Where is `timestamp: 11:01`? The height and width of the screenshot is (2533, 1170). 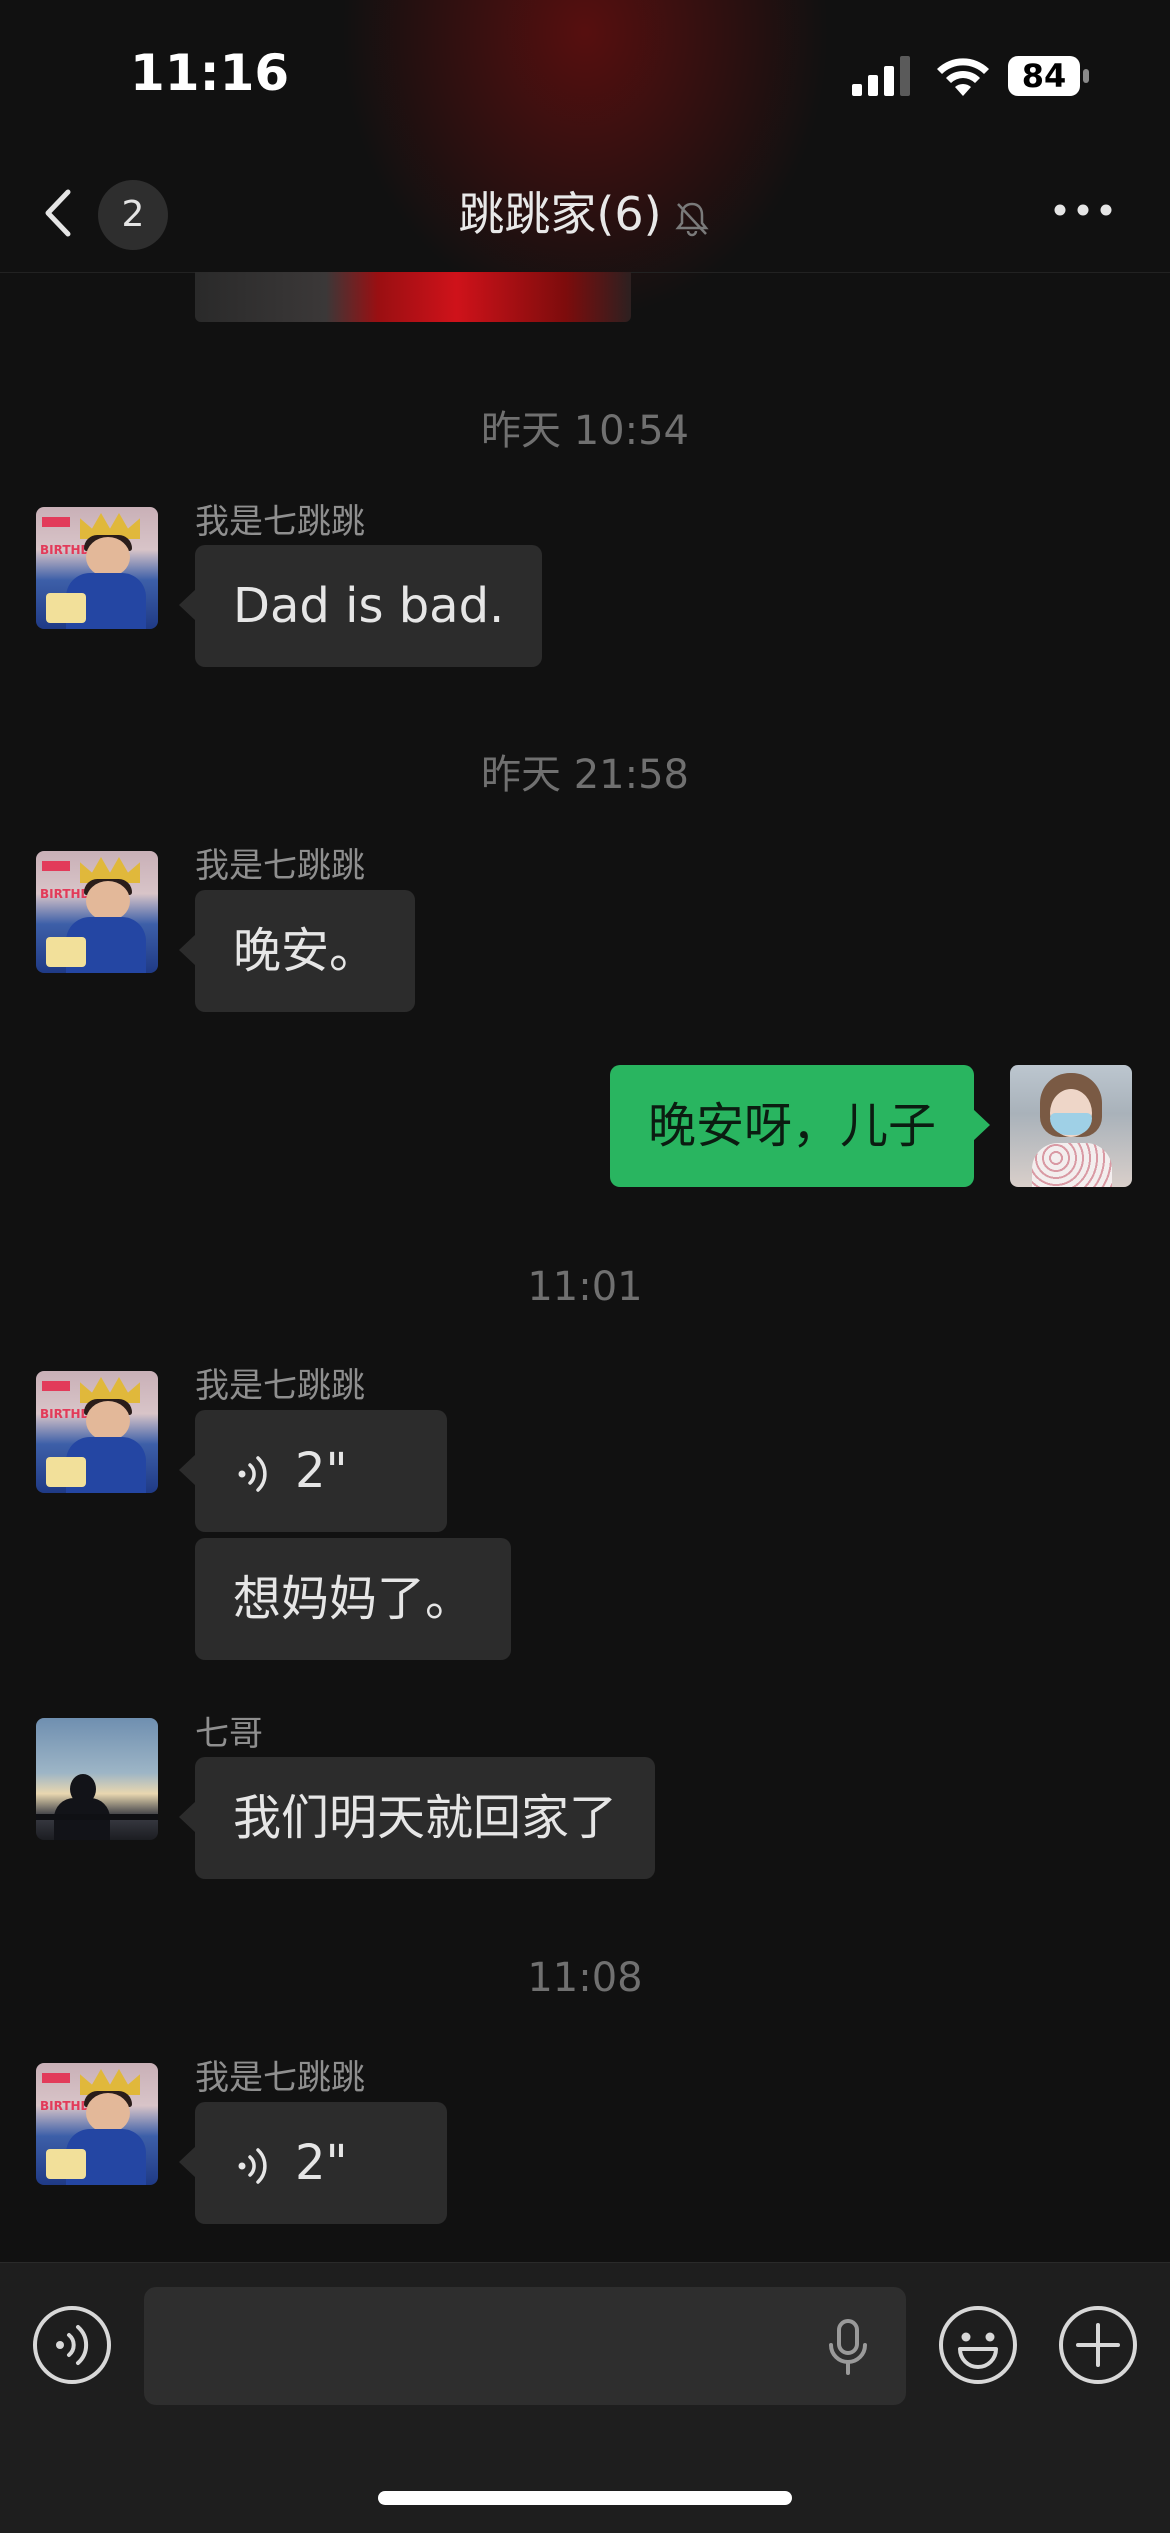
timestamp: 11:01 is located at coordinates (585, 1287).